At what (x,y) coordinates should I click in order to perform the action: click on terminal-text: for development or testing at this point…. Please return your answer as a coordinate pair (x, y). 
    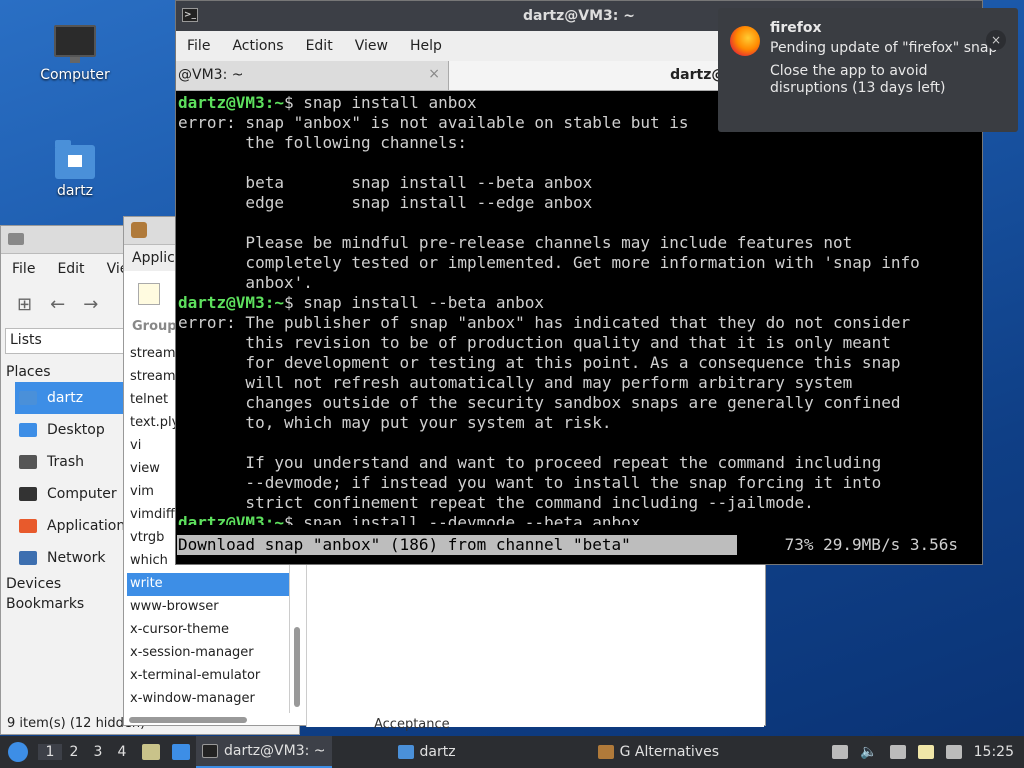
    Looking at the image, I should click on (539, 362).